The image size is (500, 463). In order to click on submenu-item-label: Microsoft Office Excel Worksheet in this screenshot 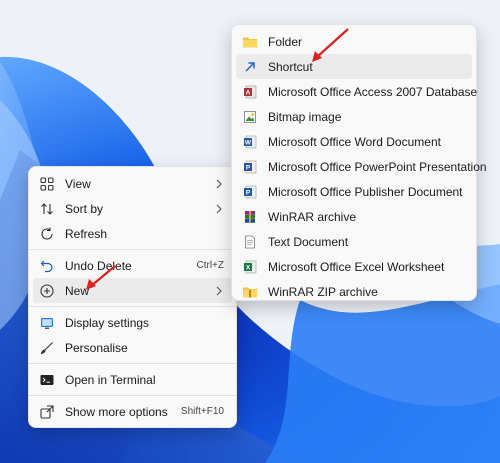, I will do `click(356, 267)`.